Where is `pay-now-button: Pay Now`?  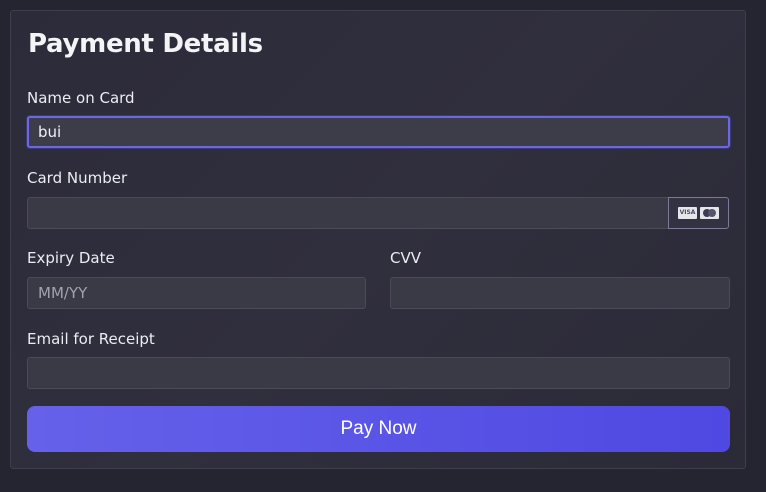 pay-now-button: Pay Now is located at coordinates (378, 429).